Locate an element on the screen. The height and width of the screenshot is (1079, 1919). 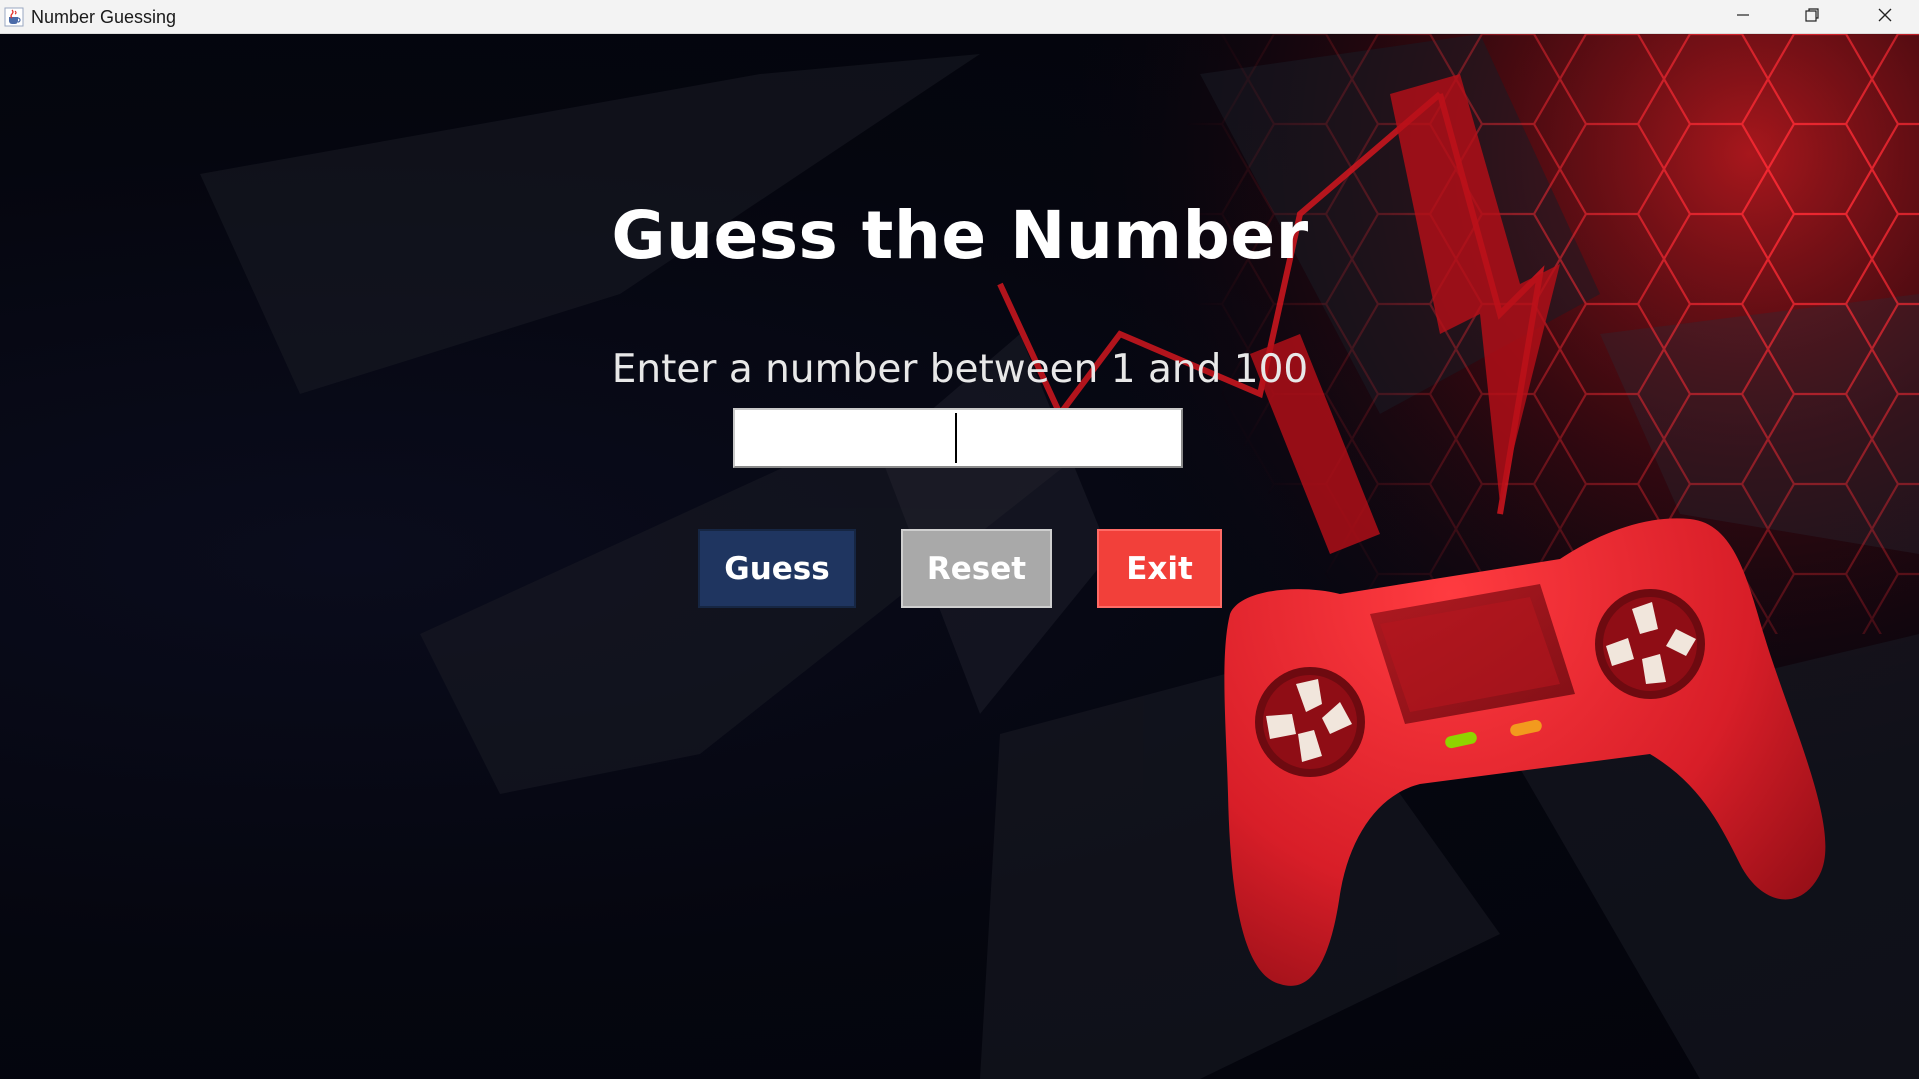
minimize-button is located at coordinates (1743, 16).